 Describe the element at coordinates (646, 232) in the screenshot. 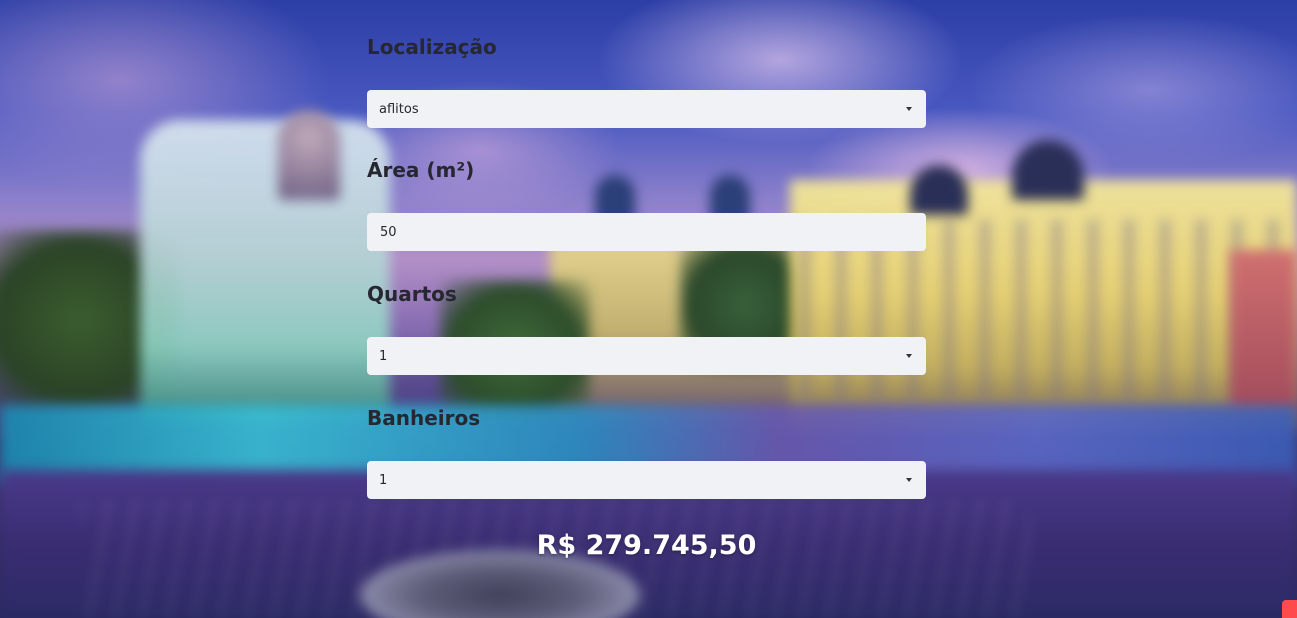

I see `area-input: 50` at that location.